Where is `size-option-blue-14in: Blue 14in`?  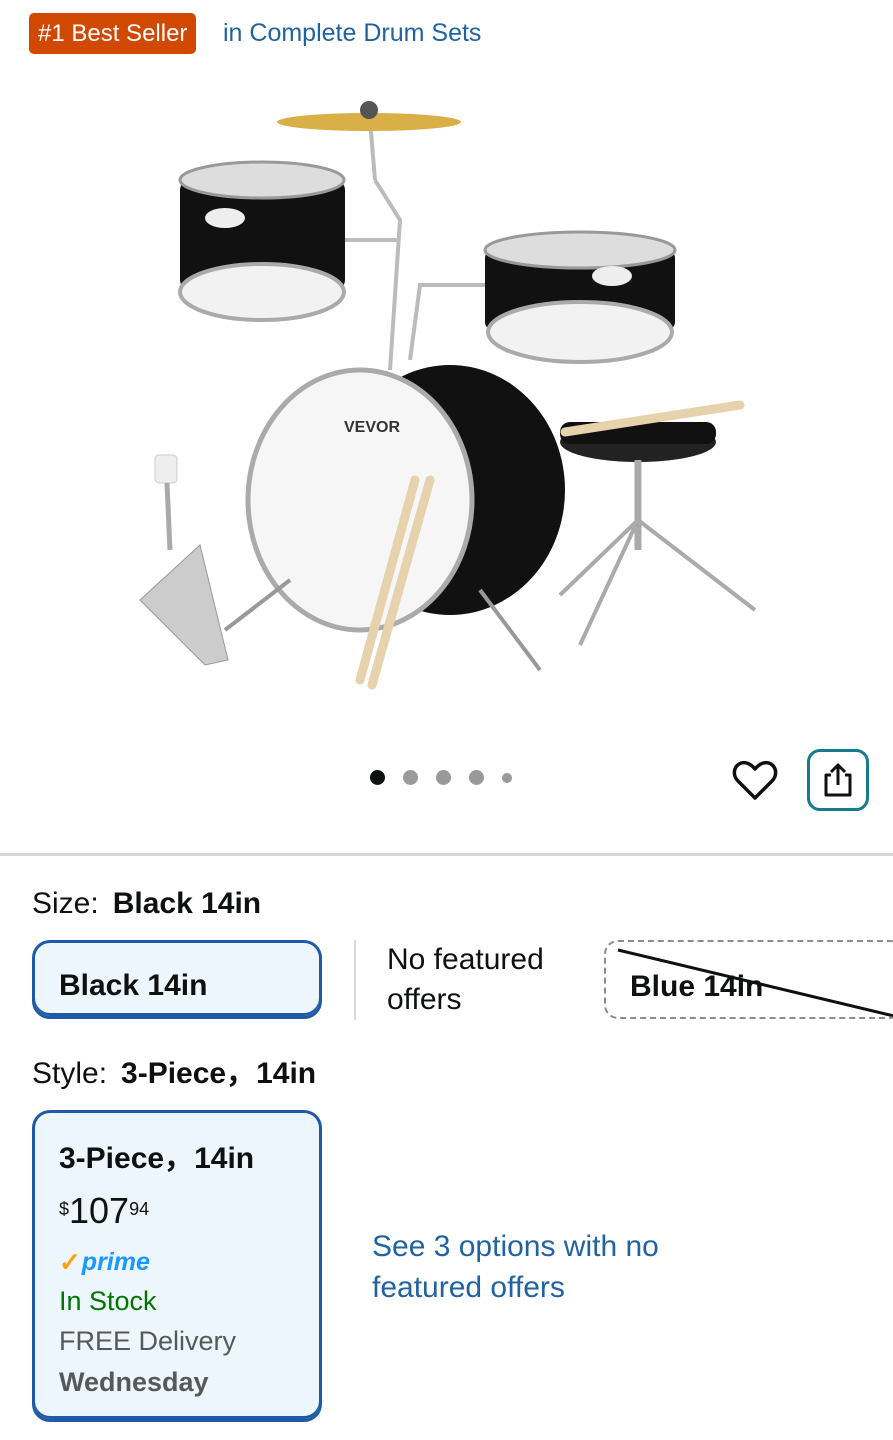 size-option-blue-14in: Blue 14in is located at coordinates (748, 979).